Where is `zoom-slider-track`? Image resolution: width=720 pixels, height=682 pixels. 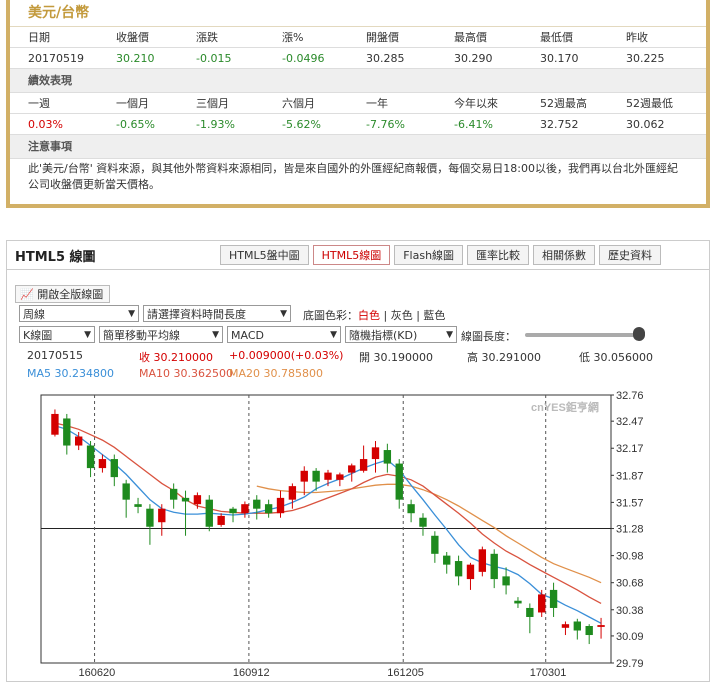
zoom-slider-track is located at coordinates (585, 335).